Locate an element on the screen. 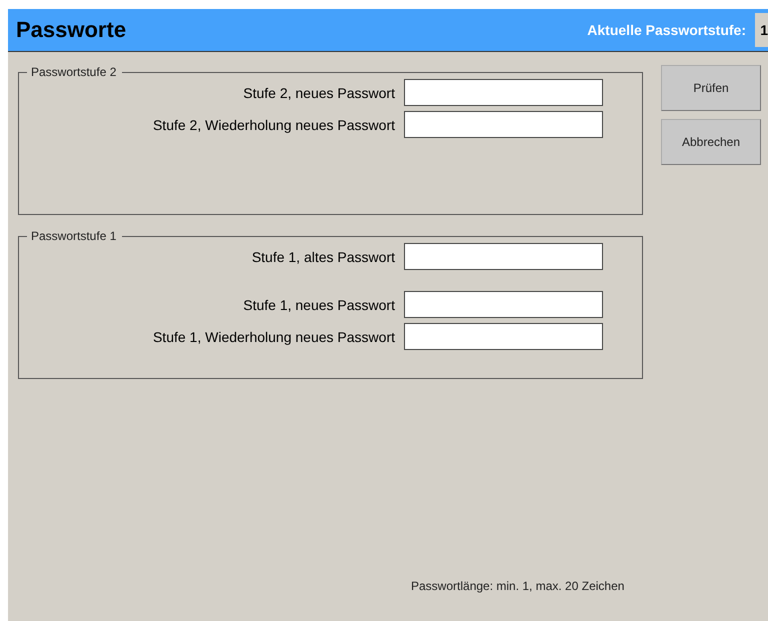  length-hint: Passwortlänge: min. 1, max. 20 Zeichen is located at coordinates (517, 586).